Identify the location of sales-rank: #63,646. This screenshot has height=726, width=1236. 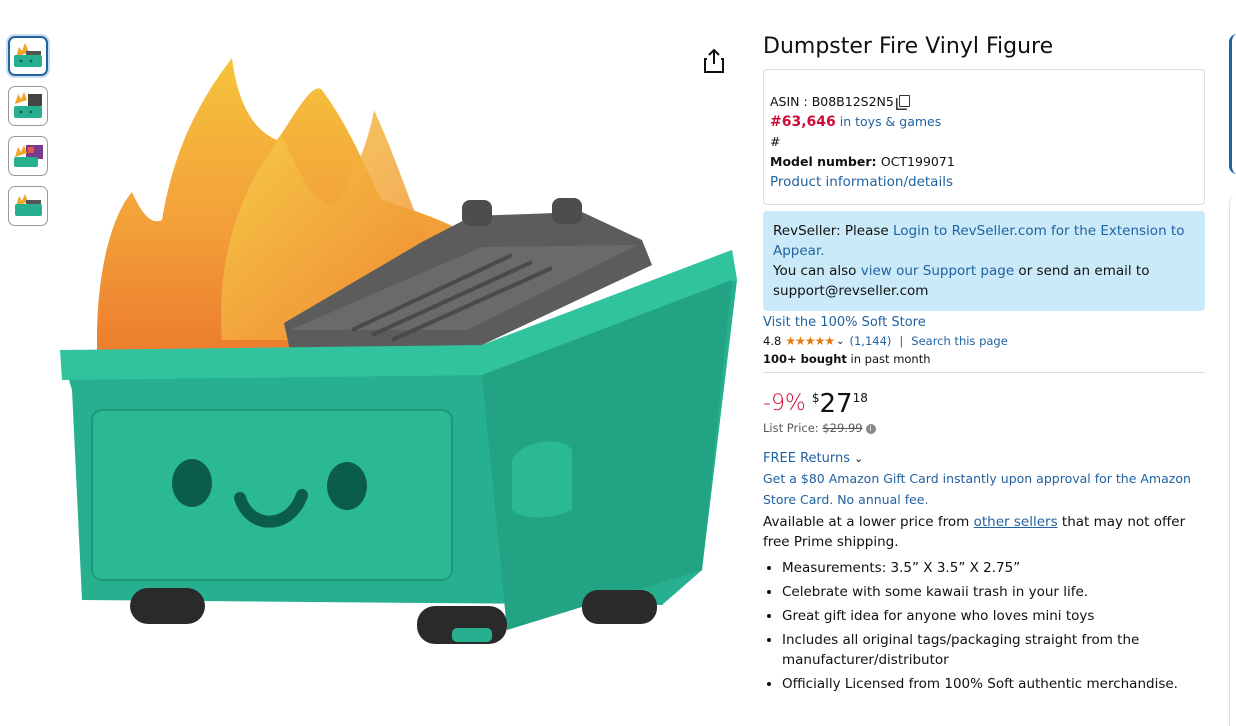
(803, 122).